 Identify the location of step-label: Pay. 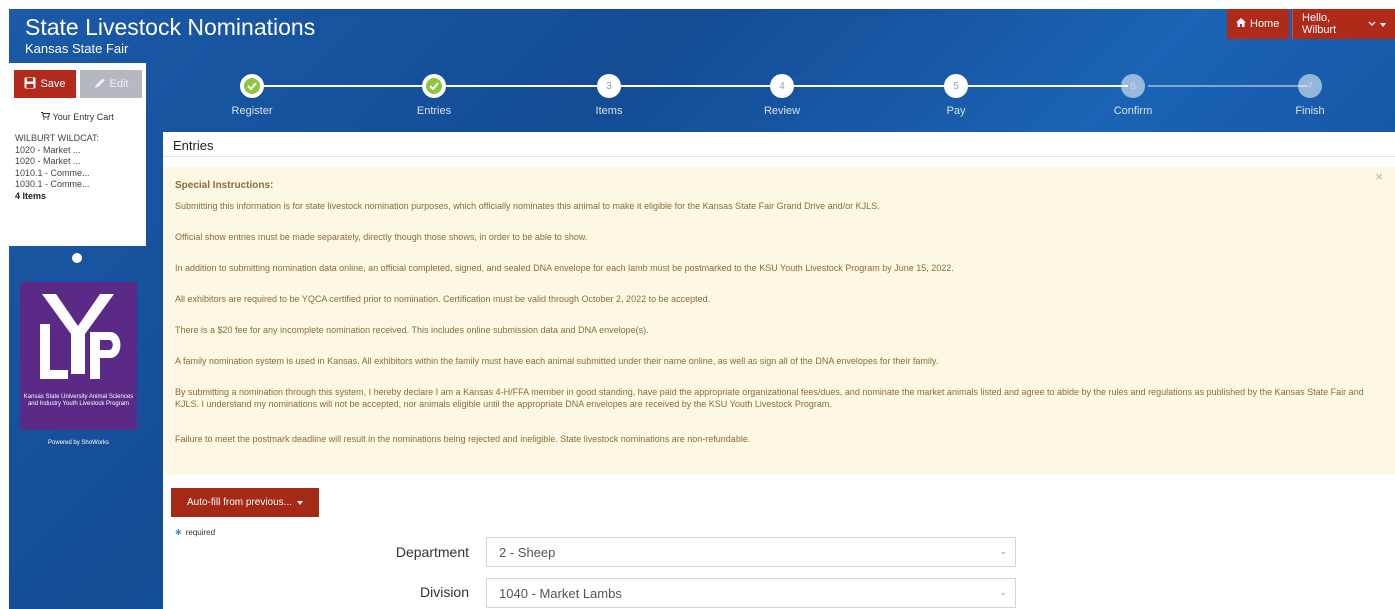
(956, 111).